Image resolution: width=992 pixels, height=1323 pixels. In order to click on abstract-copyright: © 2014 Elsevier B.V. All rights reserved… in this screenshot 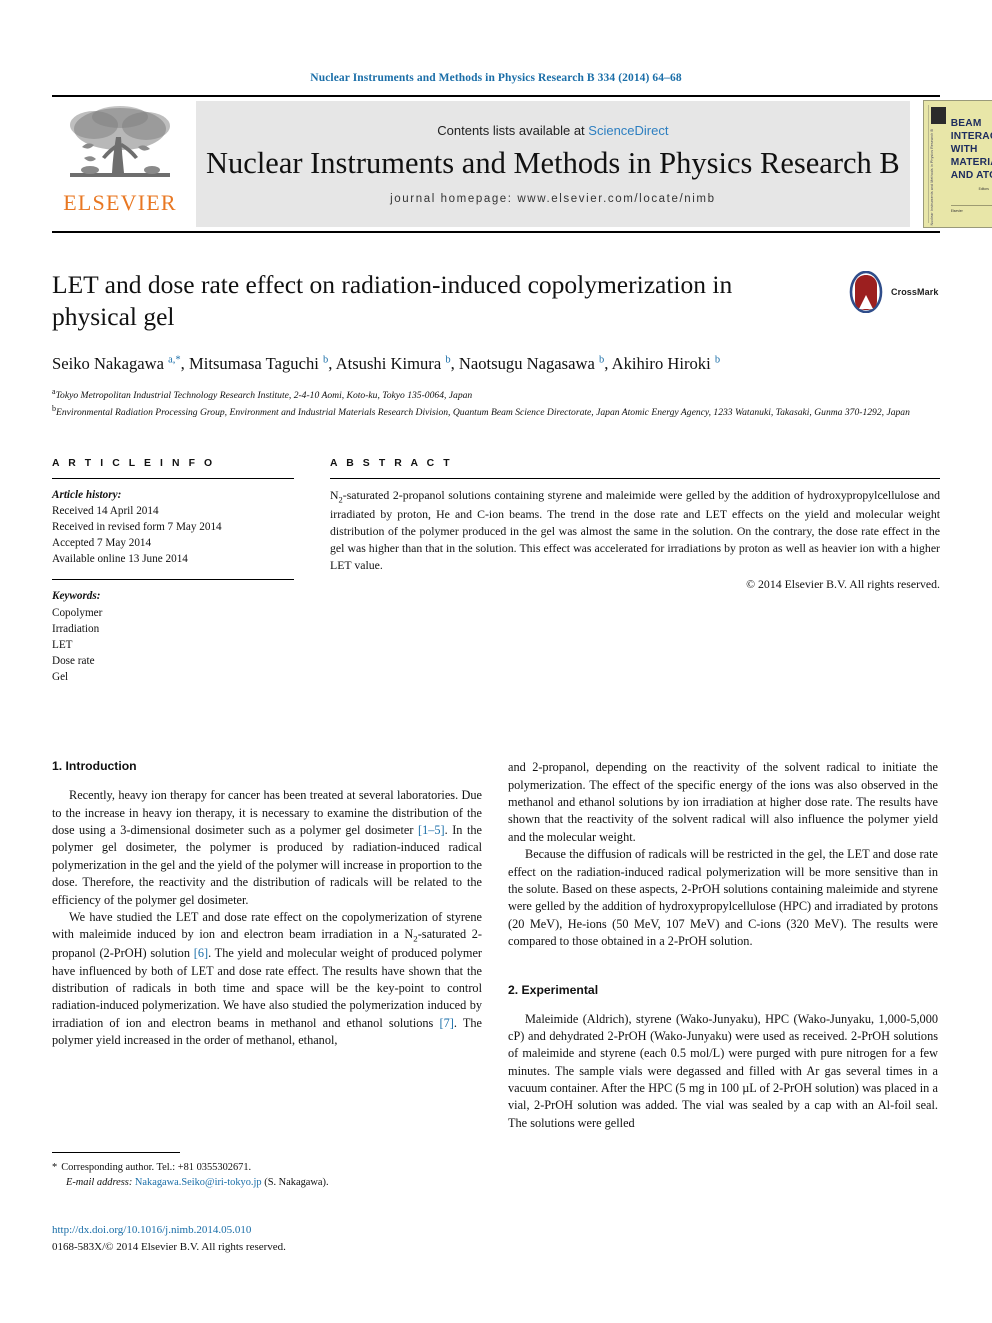, I will do `click(843, 584)`.